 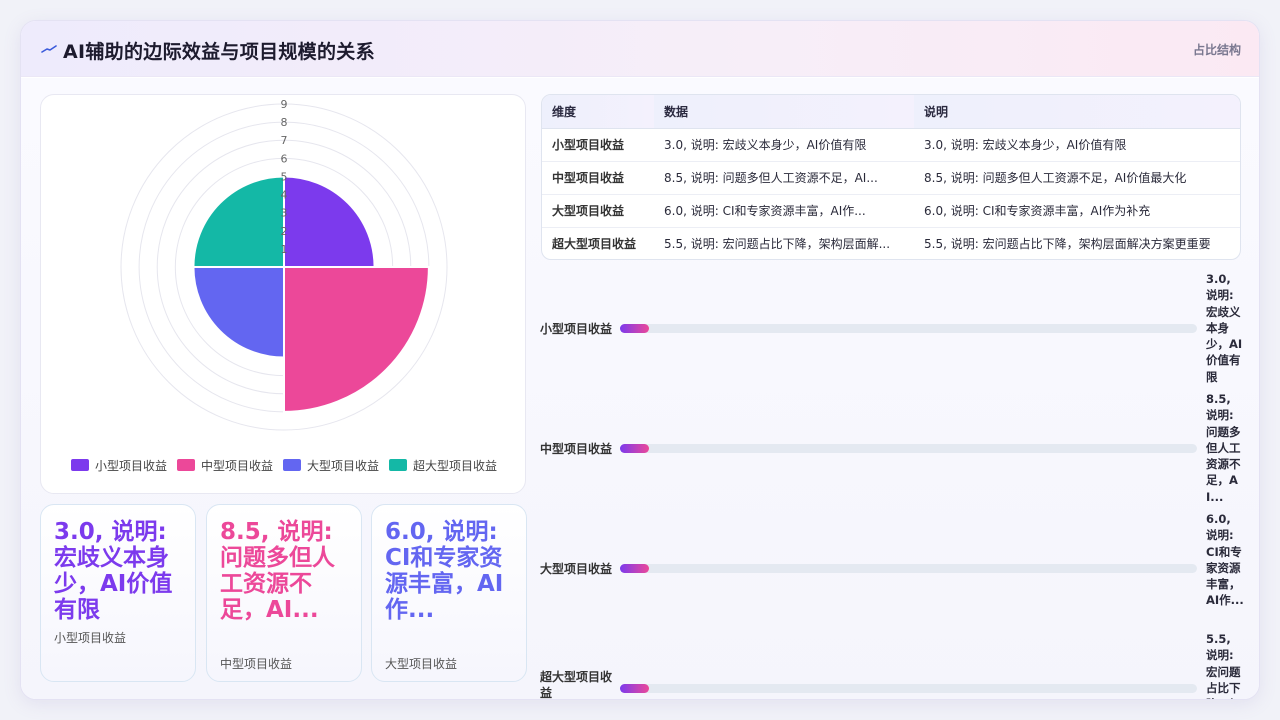 I want to click on r-tick-label: 5, so click(x=284, y=176).